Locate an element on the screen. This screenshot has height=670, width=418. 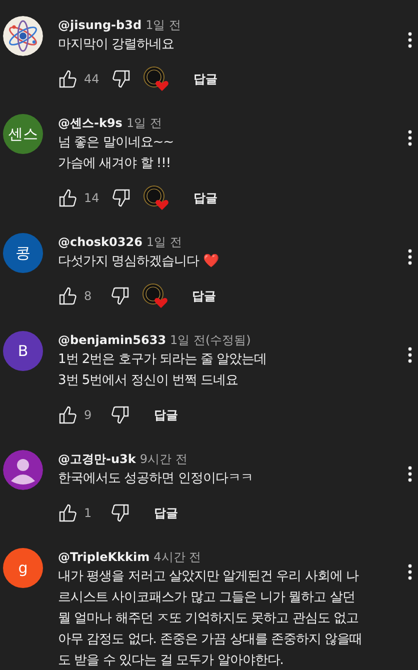
like-count: 8 is located at coordinates (88, 296).